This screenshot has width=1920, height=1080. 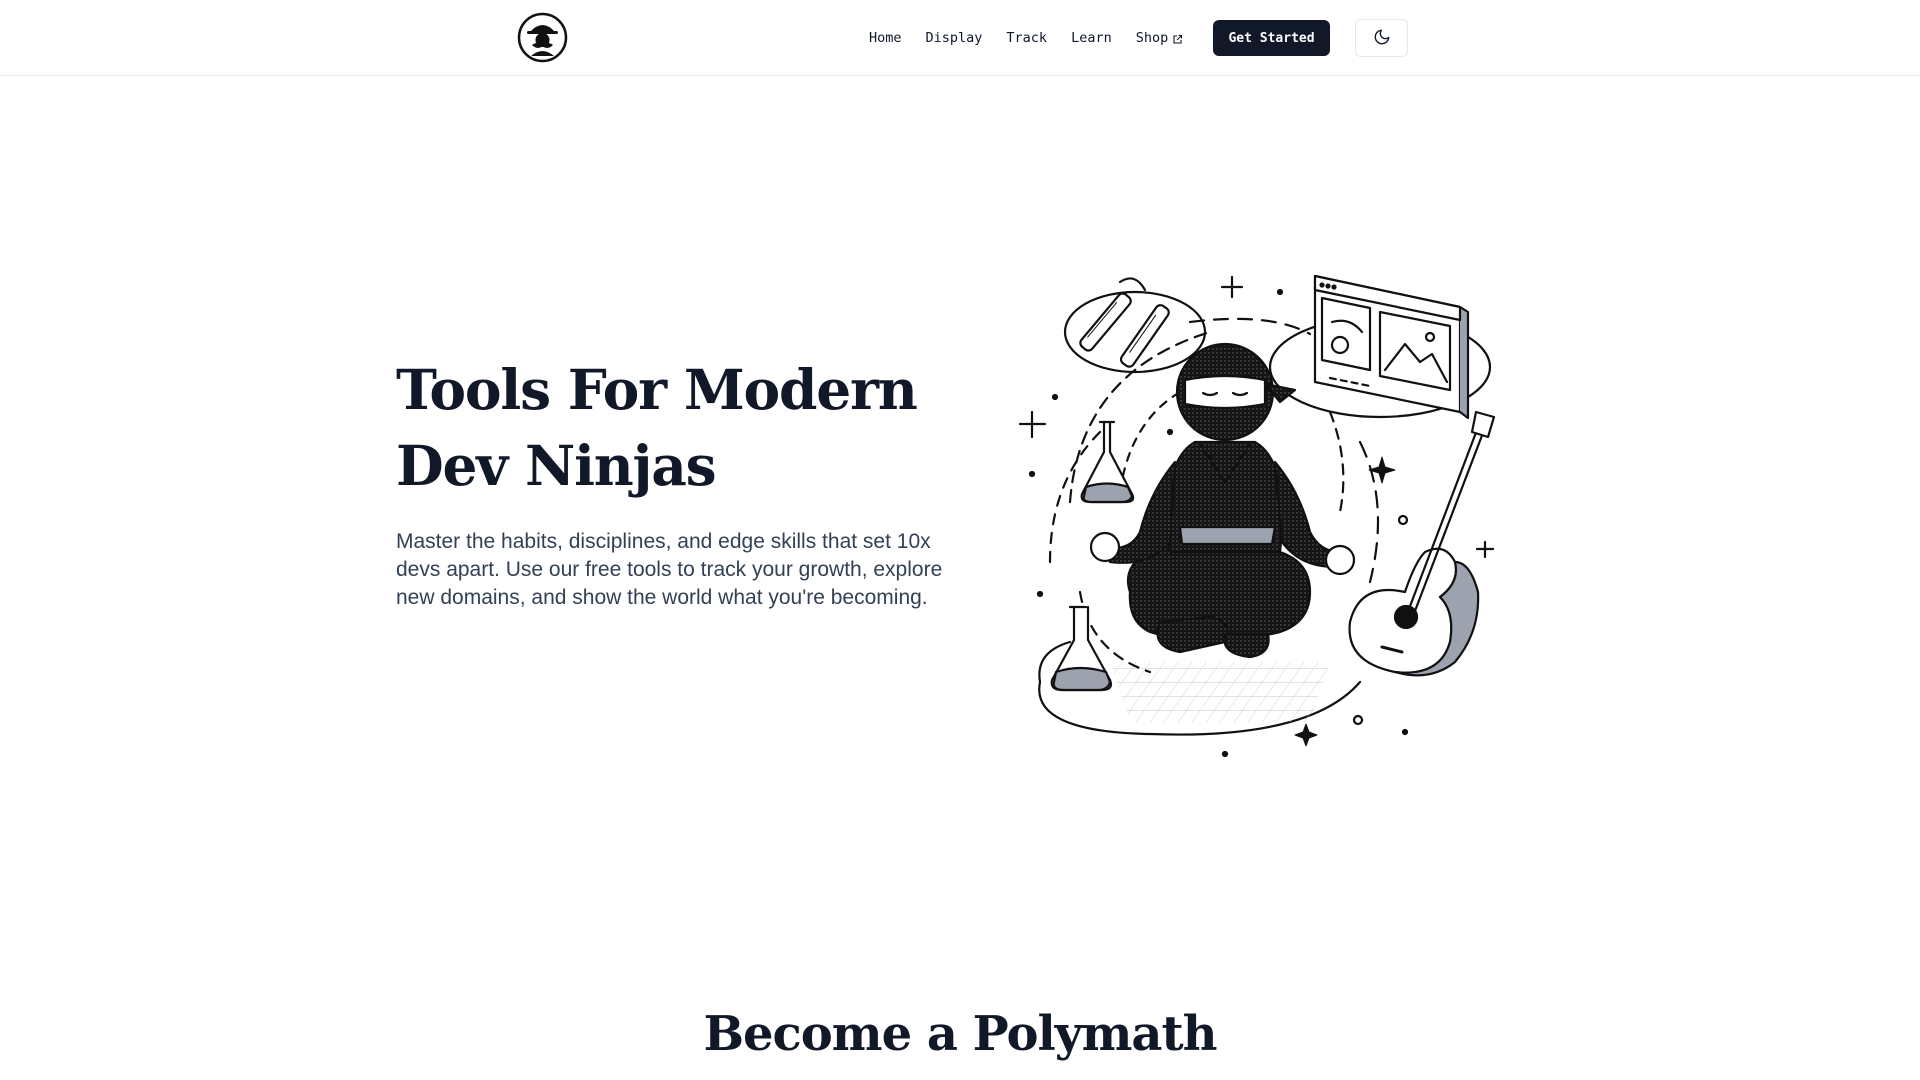 What do you see at coordinates (954, 38) in the screenshot?
I see `nav-display: Display` at bounding box center [954, 38].